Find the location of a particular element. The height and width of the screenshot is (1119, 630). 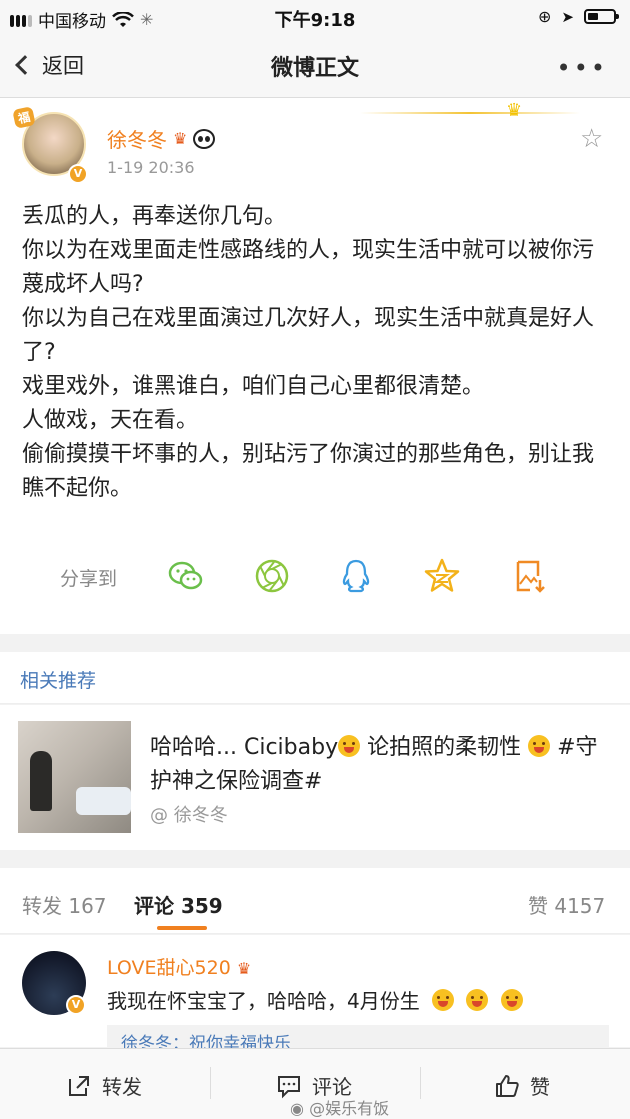

save-image-icon is located at coordinates (530, 576).